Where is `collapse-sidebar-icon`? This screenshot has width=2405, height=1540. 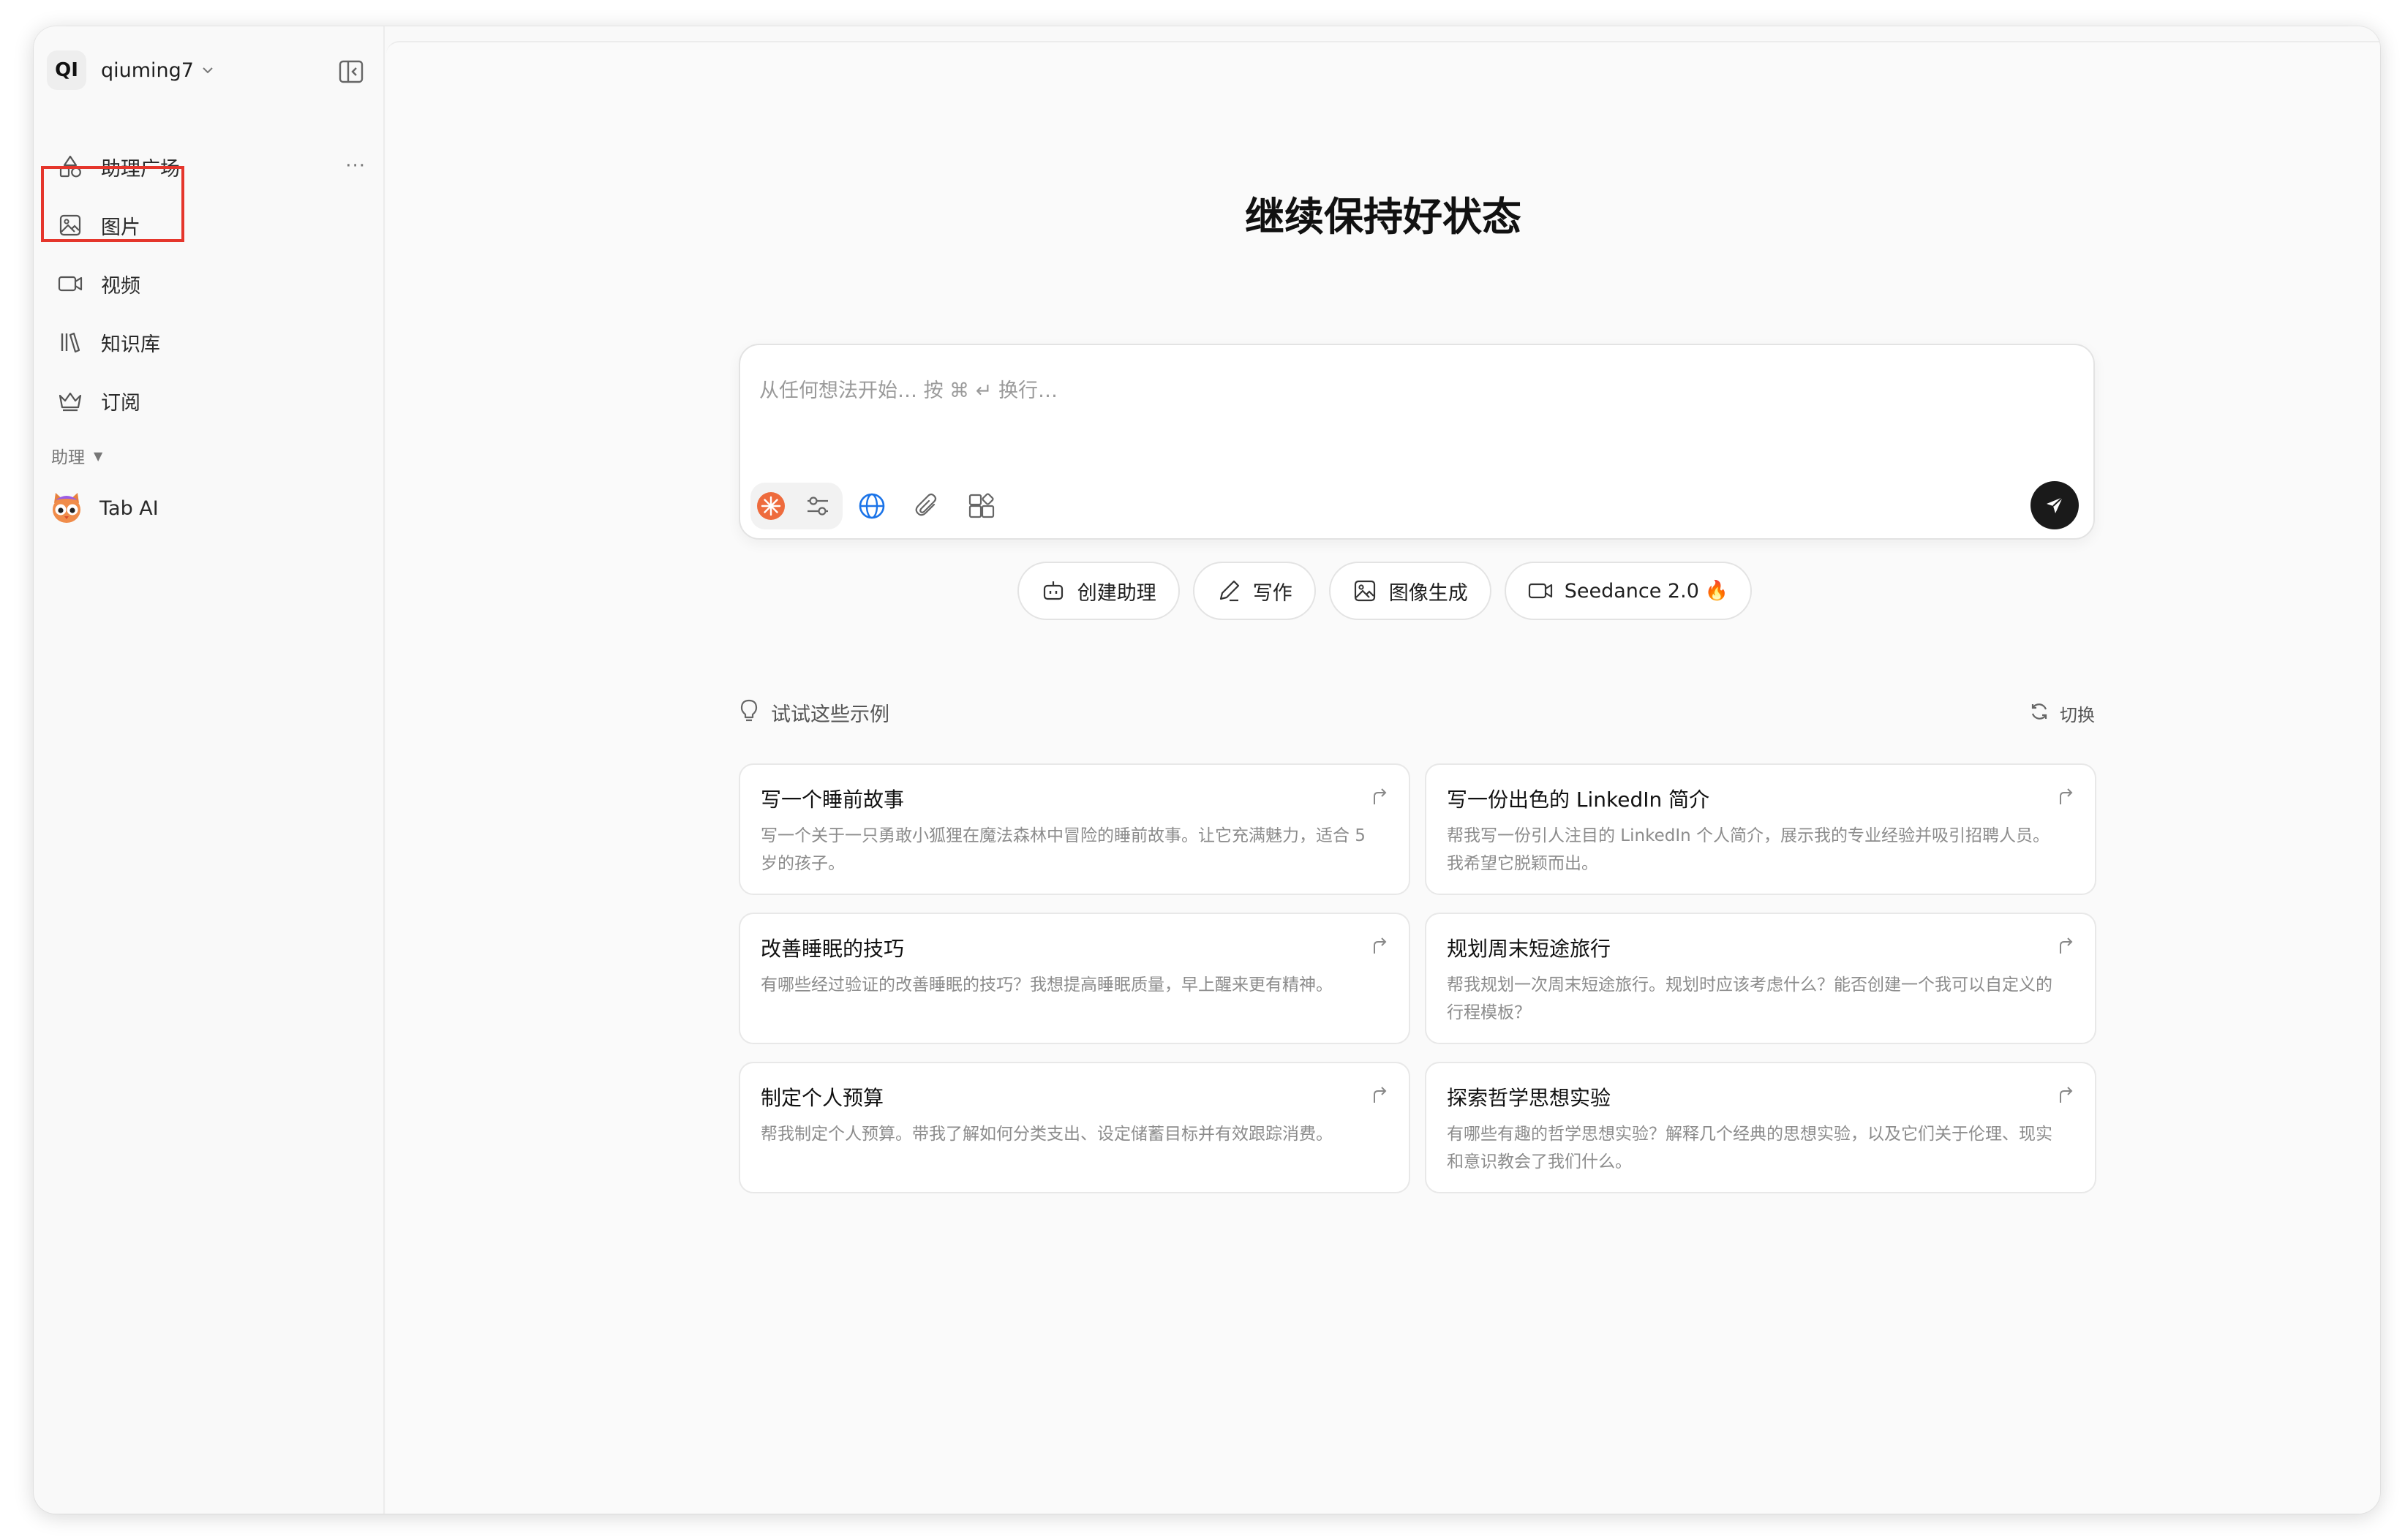 collapse-sidebar-icon is located at coordinates (351, 71).